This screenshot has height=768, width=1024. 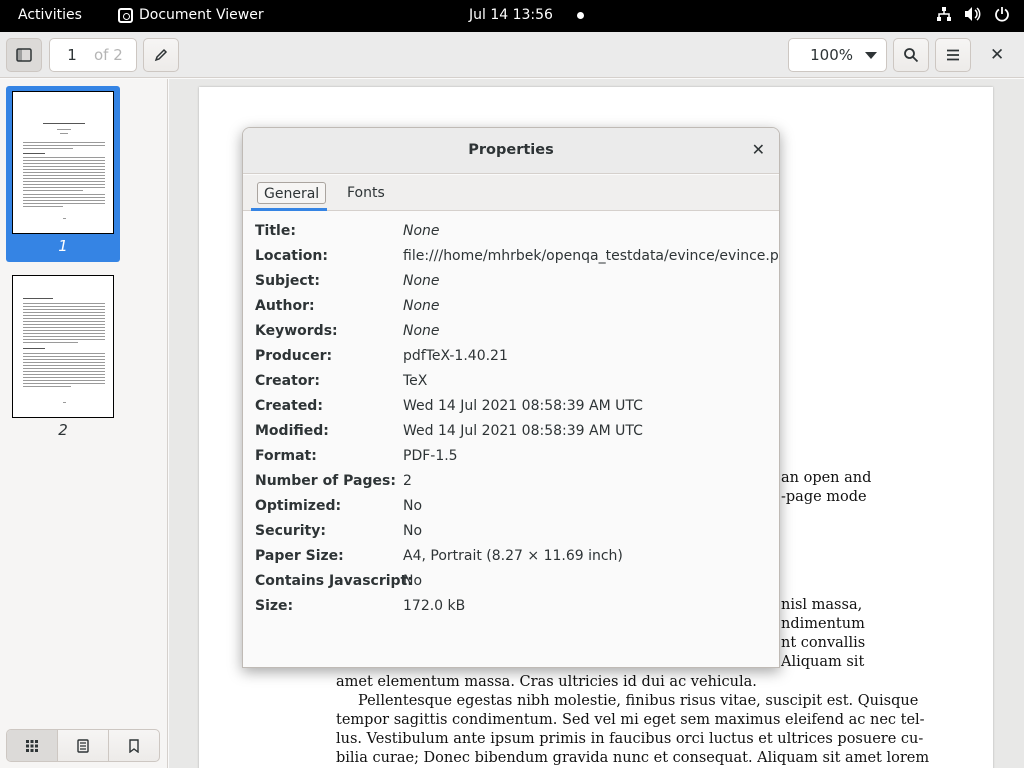 I want to click on dialog-titlebar: Properties ✕, so click(x=511, y=151).